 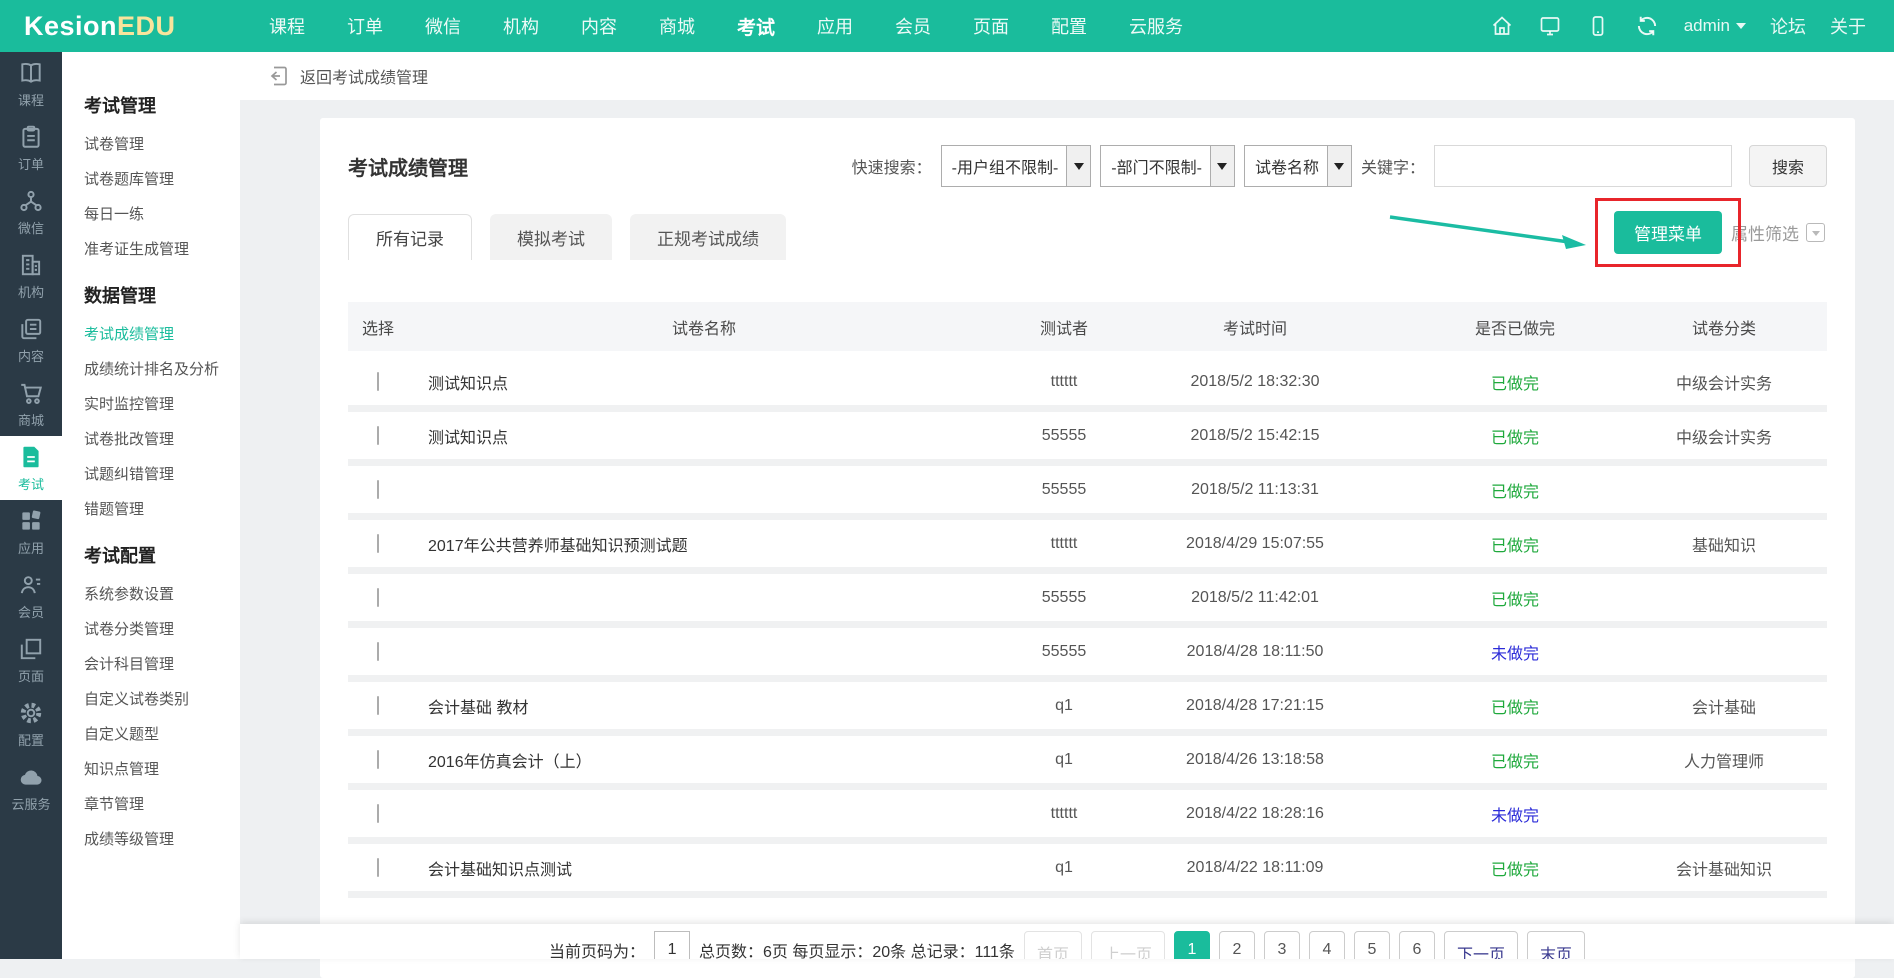 What do you see at coordinates (31, 393) in the screenshot?
I see `cart-icon` at bounding box center [31, 393].